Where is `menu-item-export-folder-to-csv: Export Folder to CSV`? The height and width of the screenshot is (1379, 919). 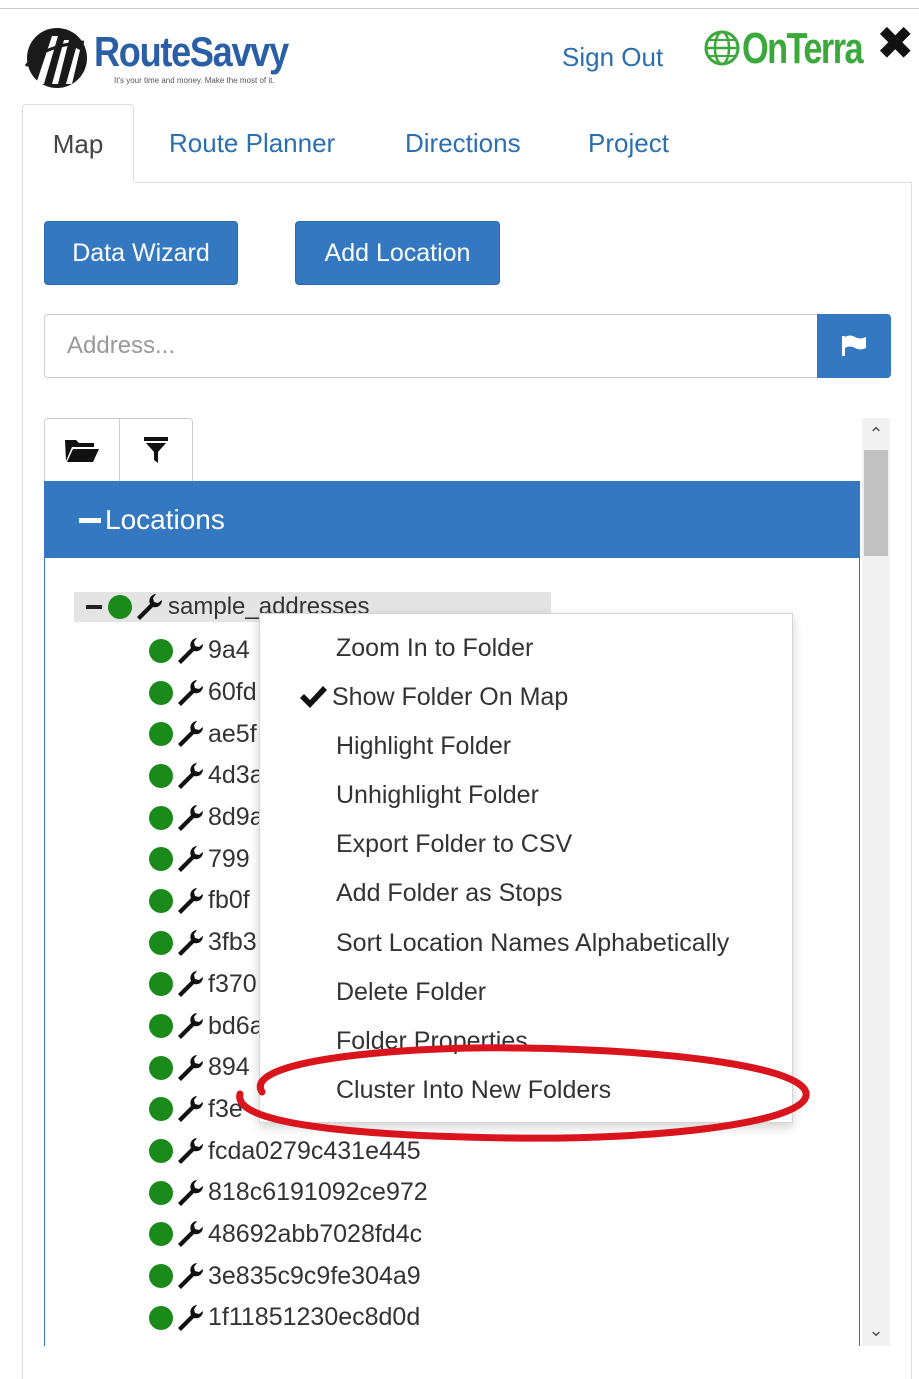 menu-item-export-folder-to-csv: Export Folder to CSV is located at coordinates (526, 844).